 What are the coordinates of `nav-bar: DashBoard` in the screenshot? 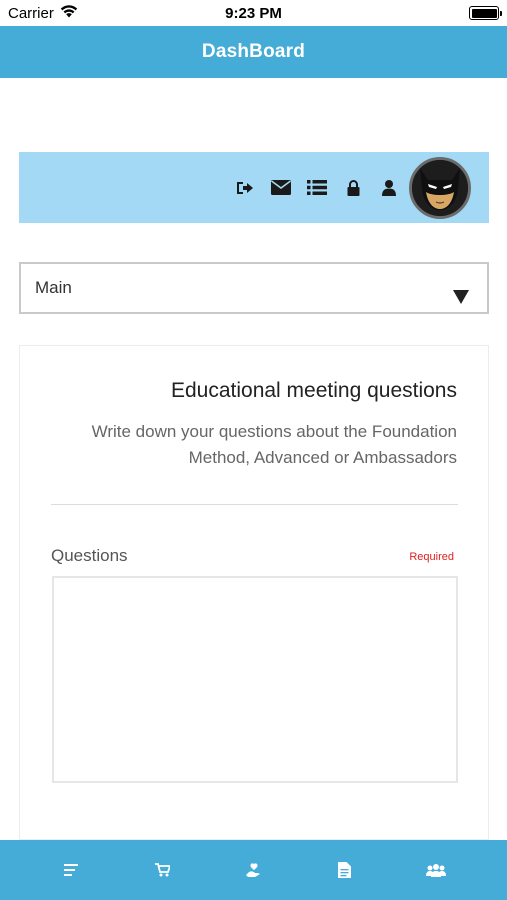 It's located at (253, 52).